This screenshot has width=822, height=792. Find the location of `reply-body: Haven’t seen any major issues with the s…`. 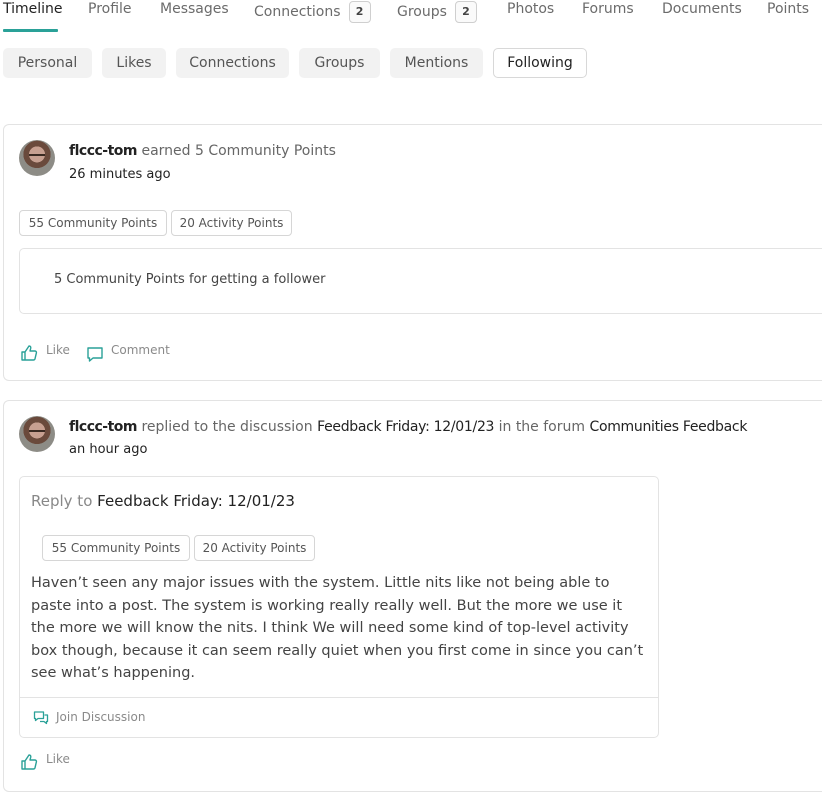

reply-body: Haven’t seen any major issues with the s… is located at coordinates (337, 628).